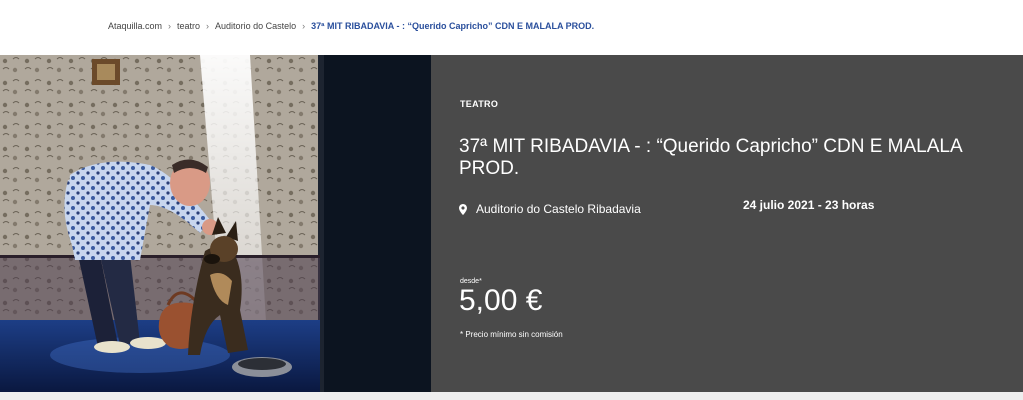  What do you see at coordinates (558, 209) in the screenshot?
I see `event-venue-label: Auditorio do Castelo Ribadavia` at bounding box center [558, 209].